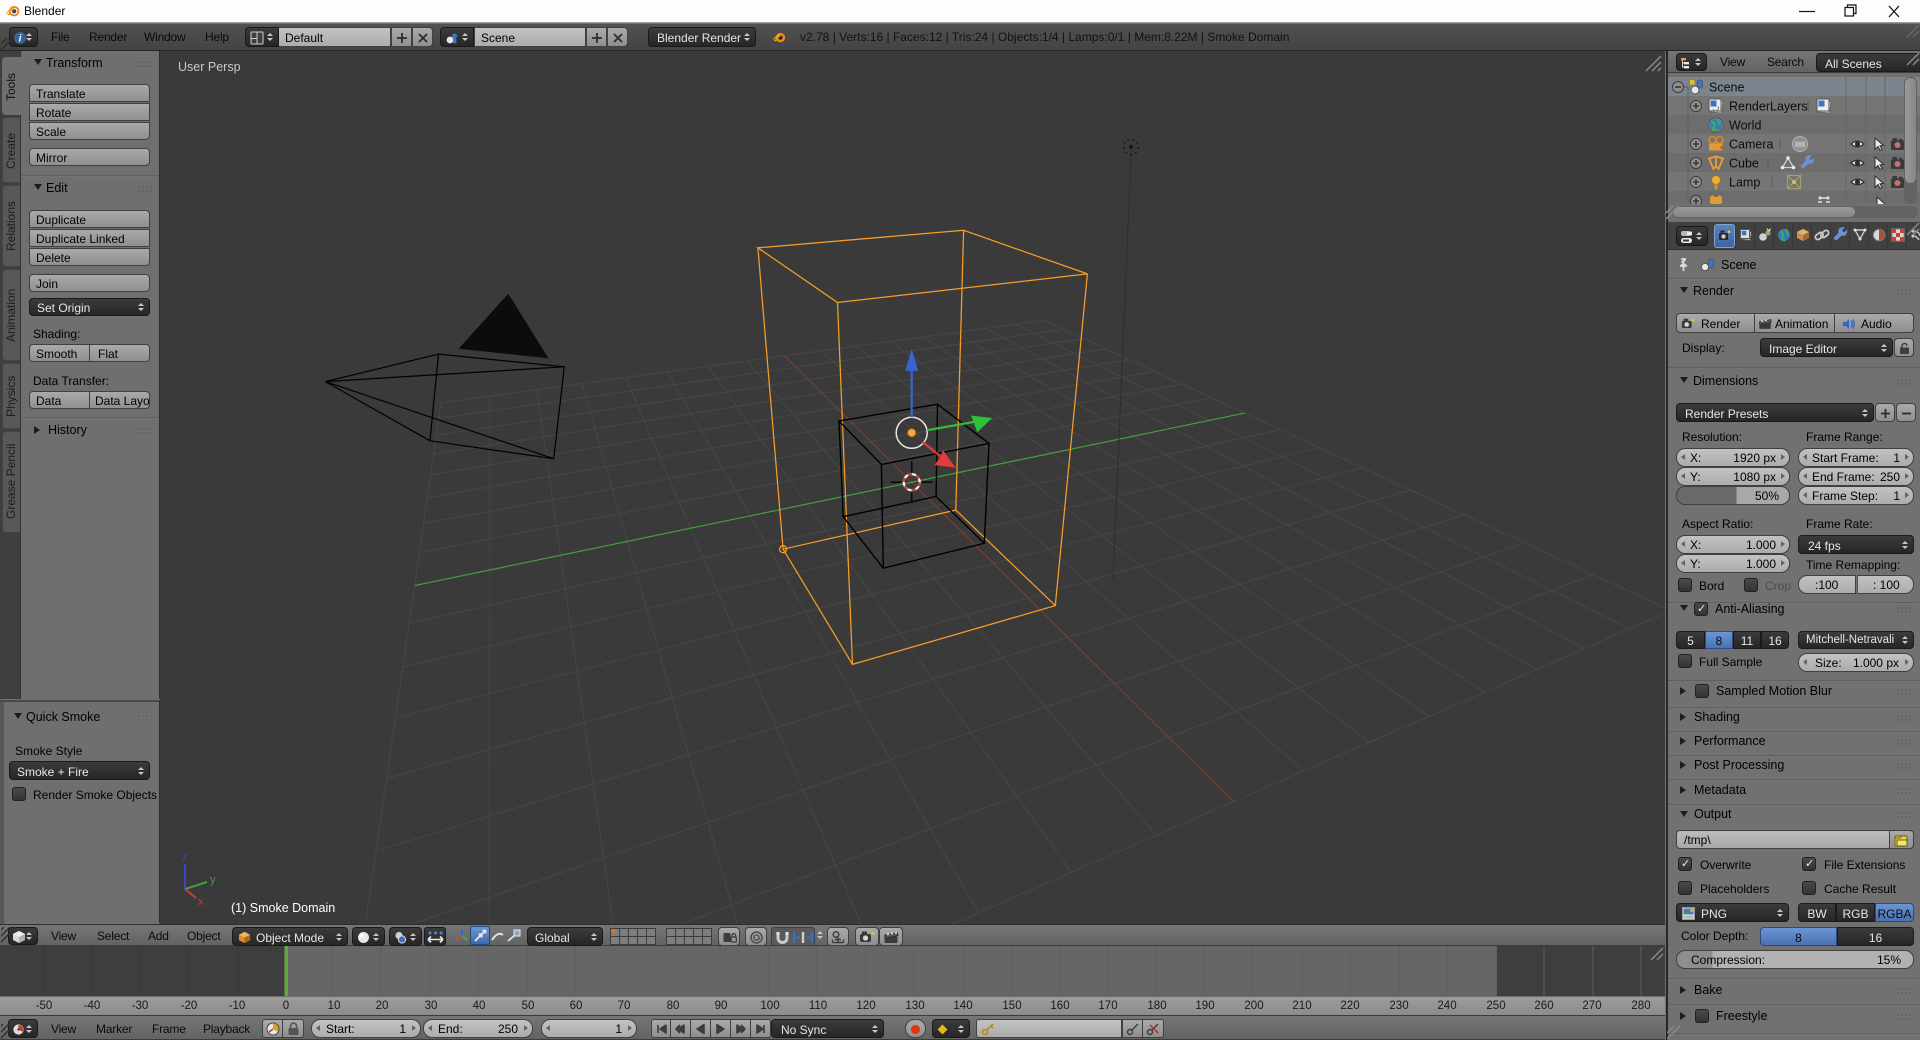 The height and width of the screenshot is (1040, 1920). Describe the element at coordinates (185, 857) in the screenshot. I see `svg-text: z` at that location.